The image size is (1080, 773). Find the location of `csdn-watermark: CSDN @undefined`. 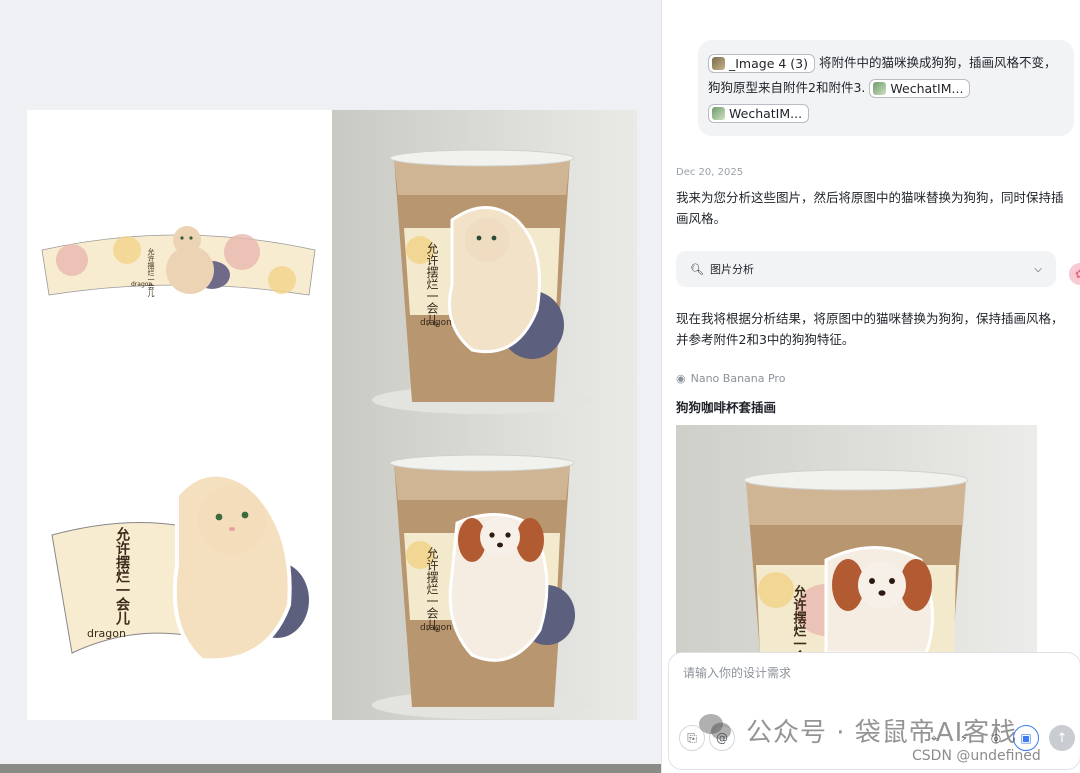

csdn-watermark: CSDN @undefined is located at coordinates (976, 756).